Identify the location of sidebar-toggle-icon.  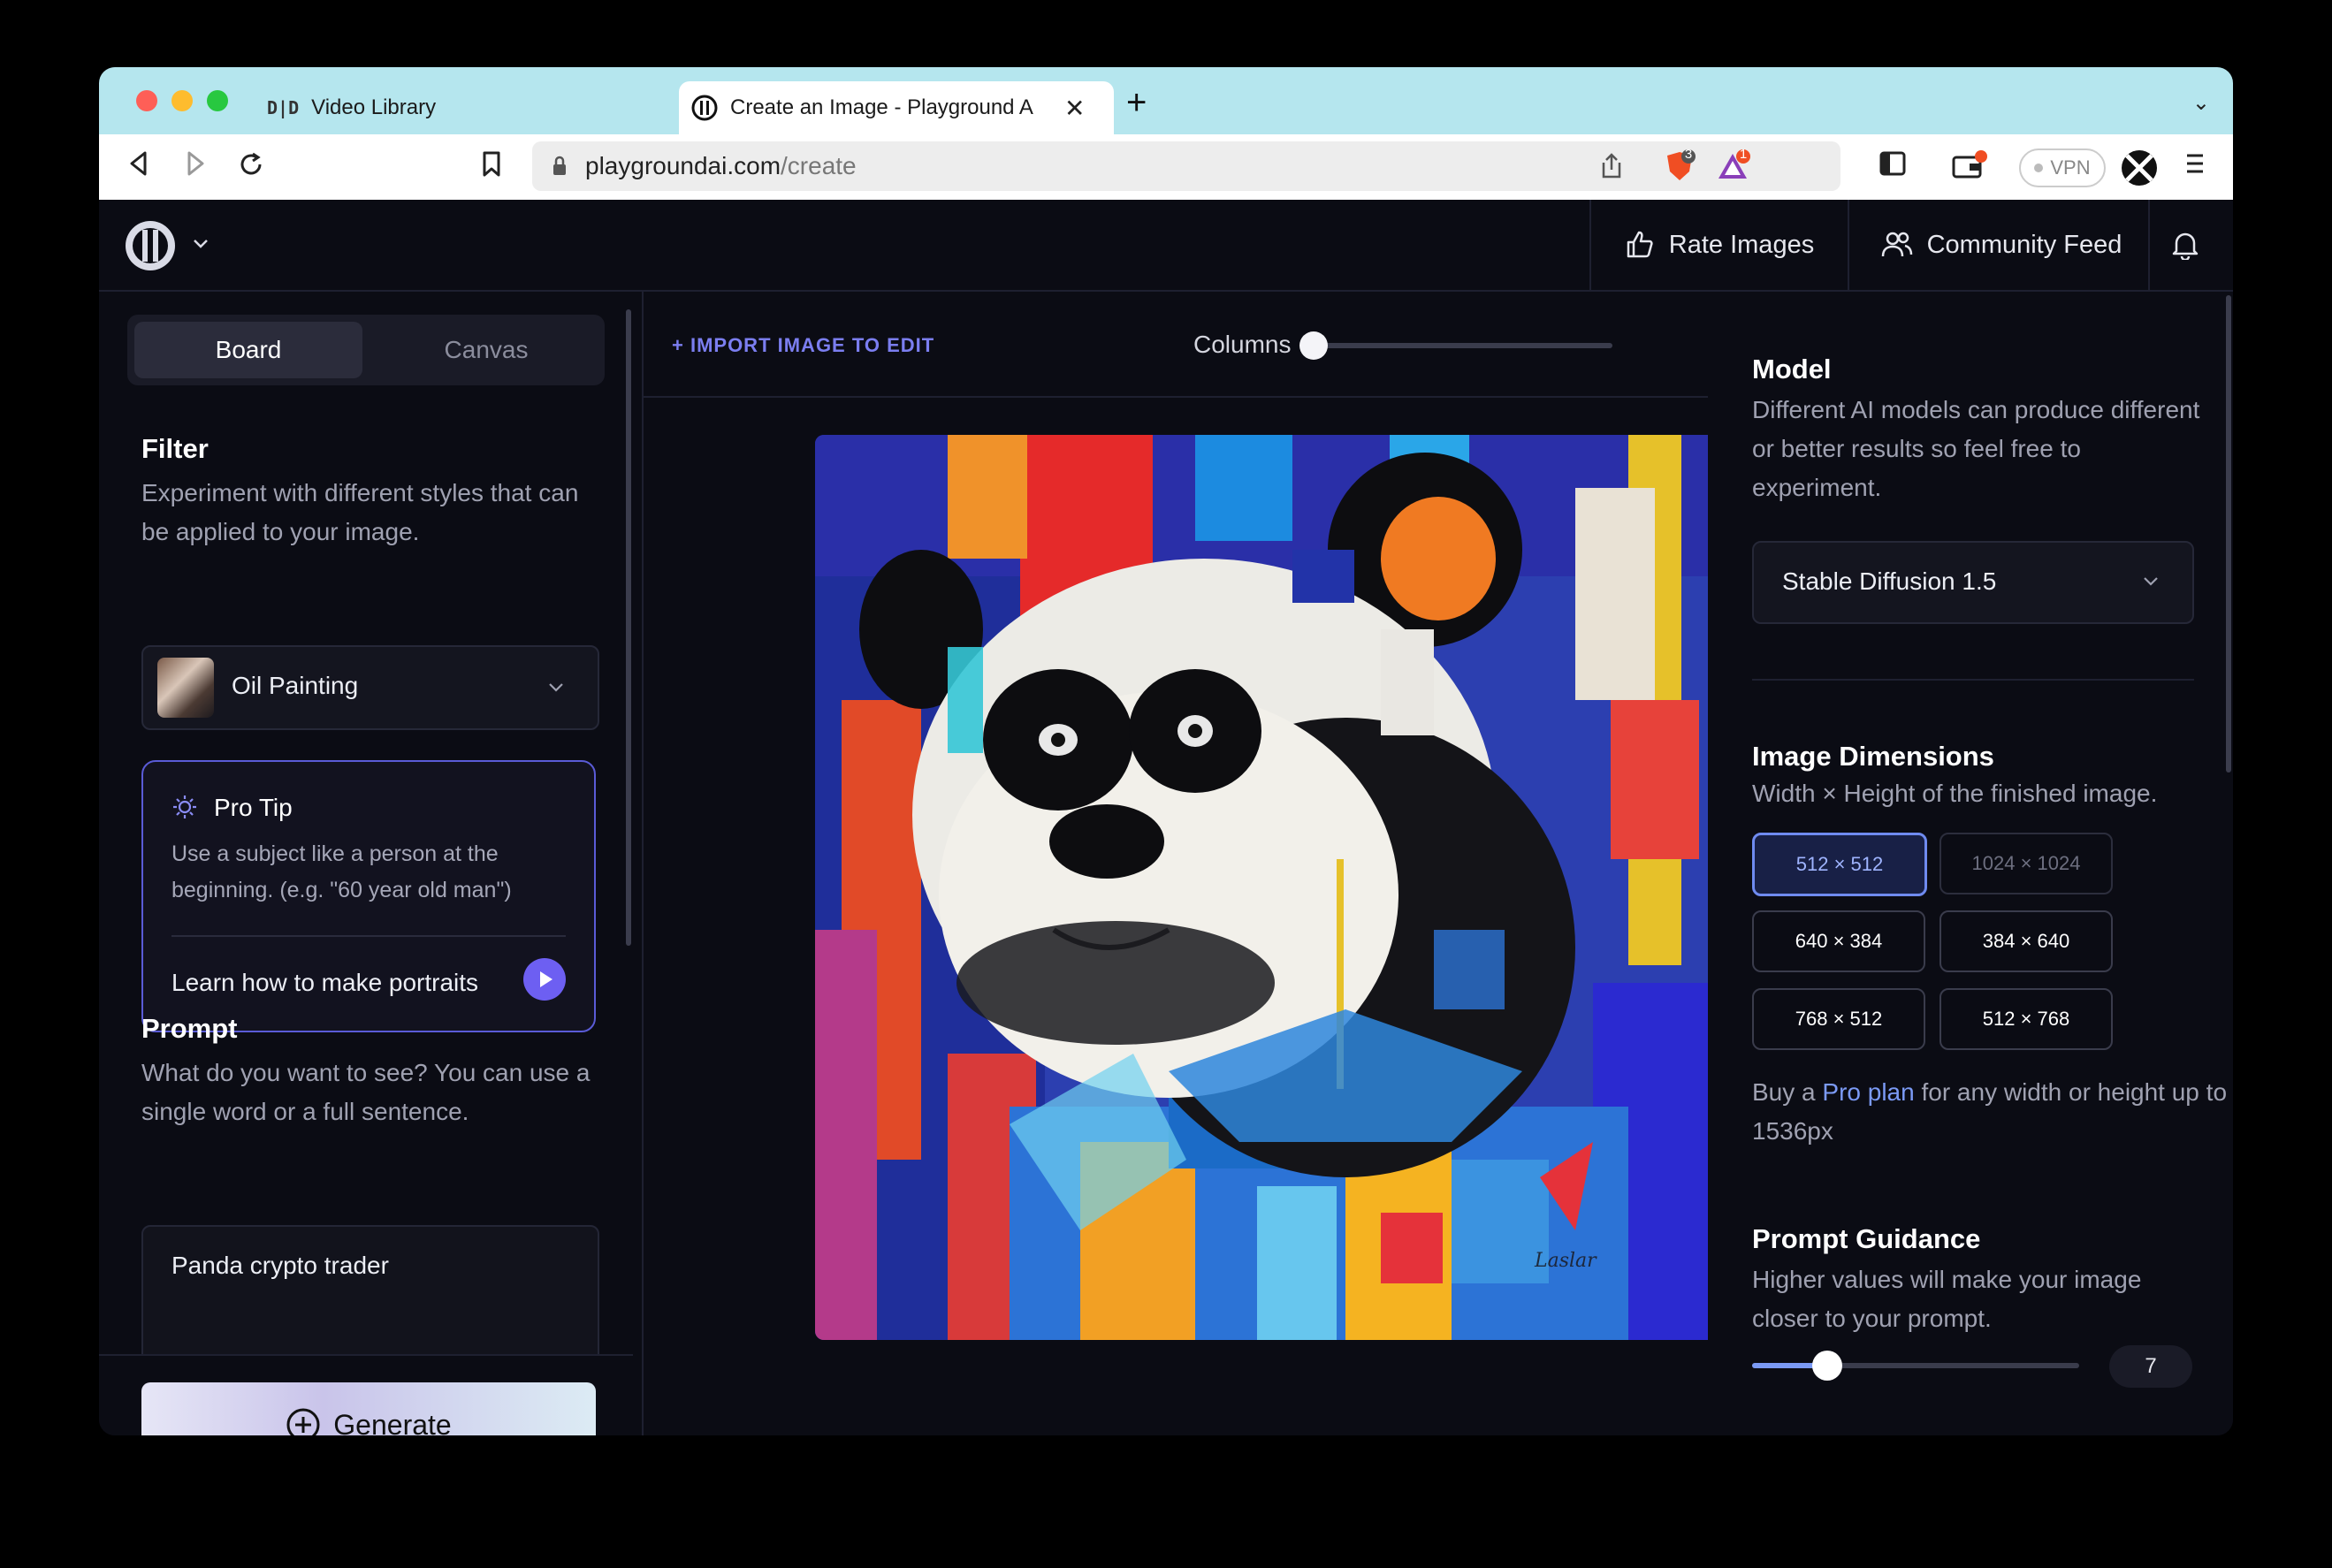
(1892, 167).